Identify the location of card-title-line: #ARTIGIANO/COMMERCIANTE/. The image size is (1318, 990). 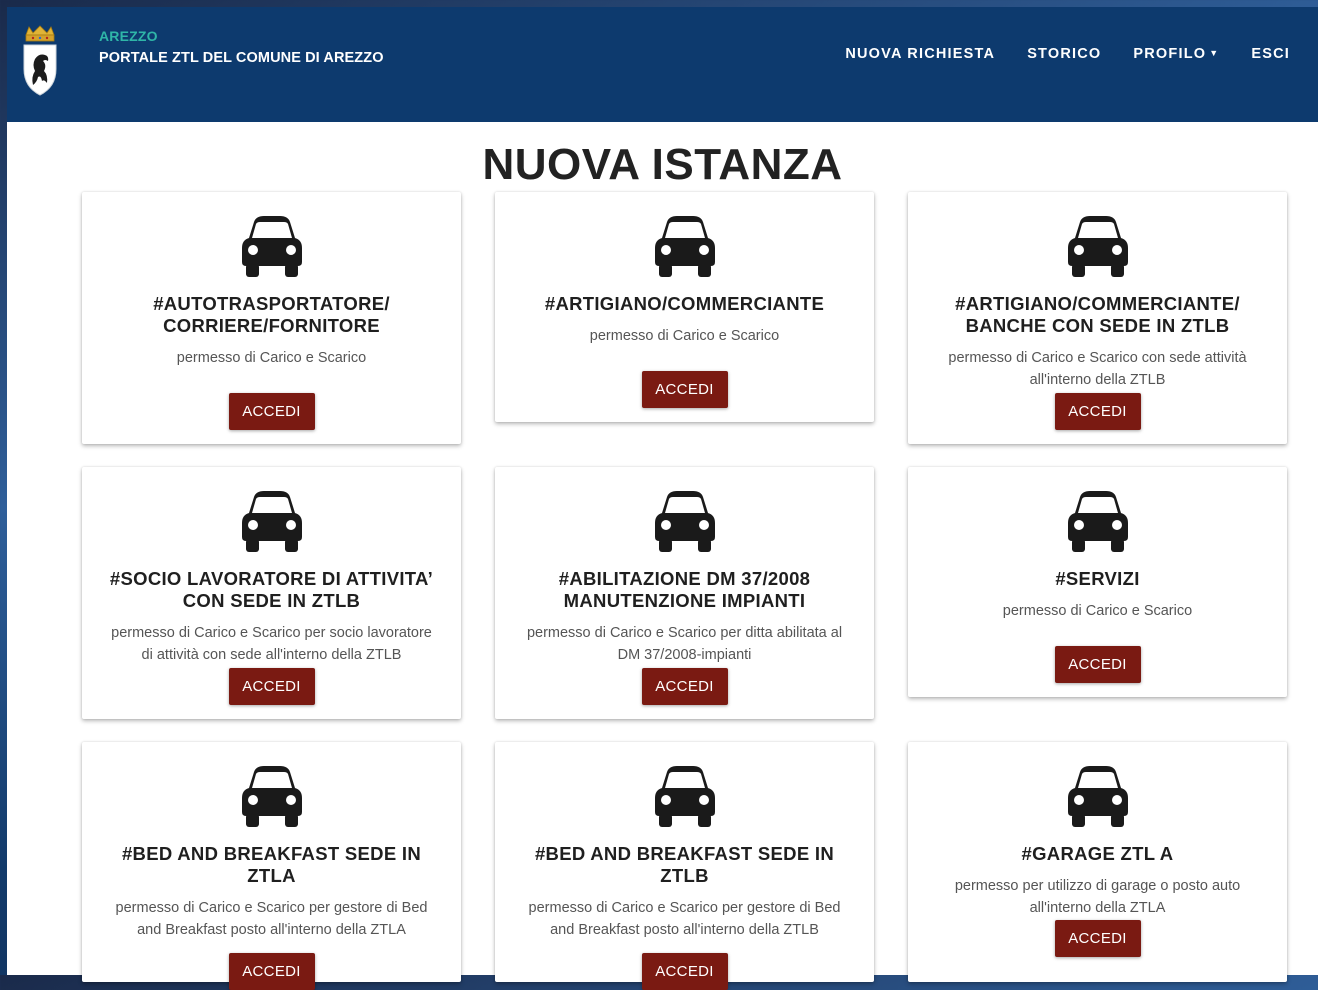
(1097, 303).